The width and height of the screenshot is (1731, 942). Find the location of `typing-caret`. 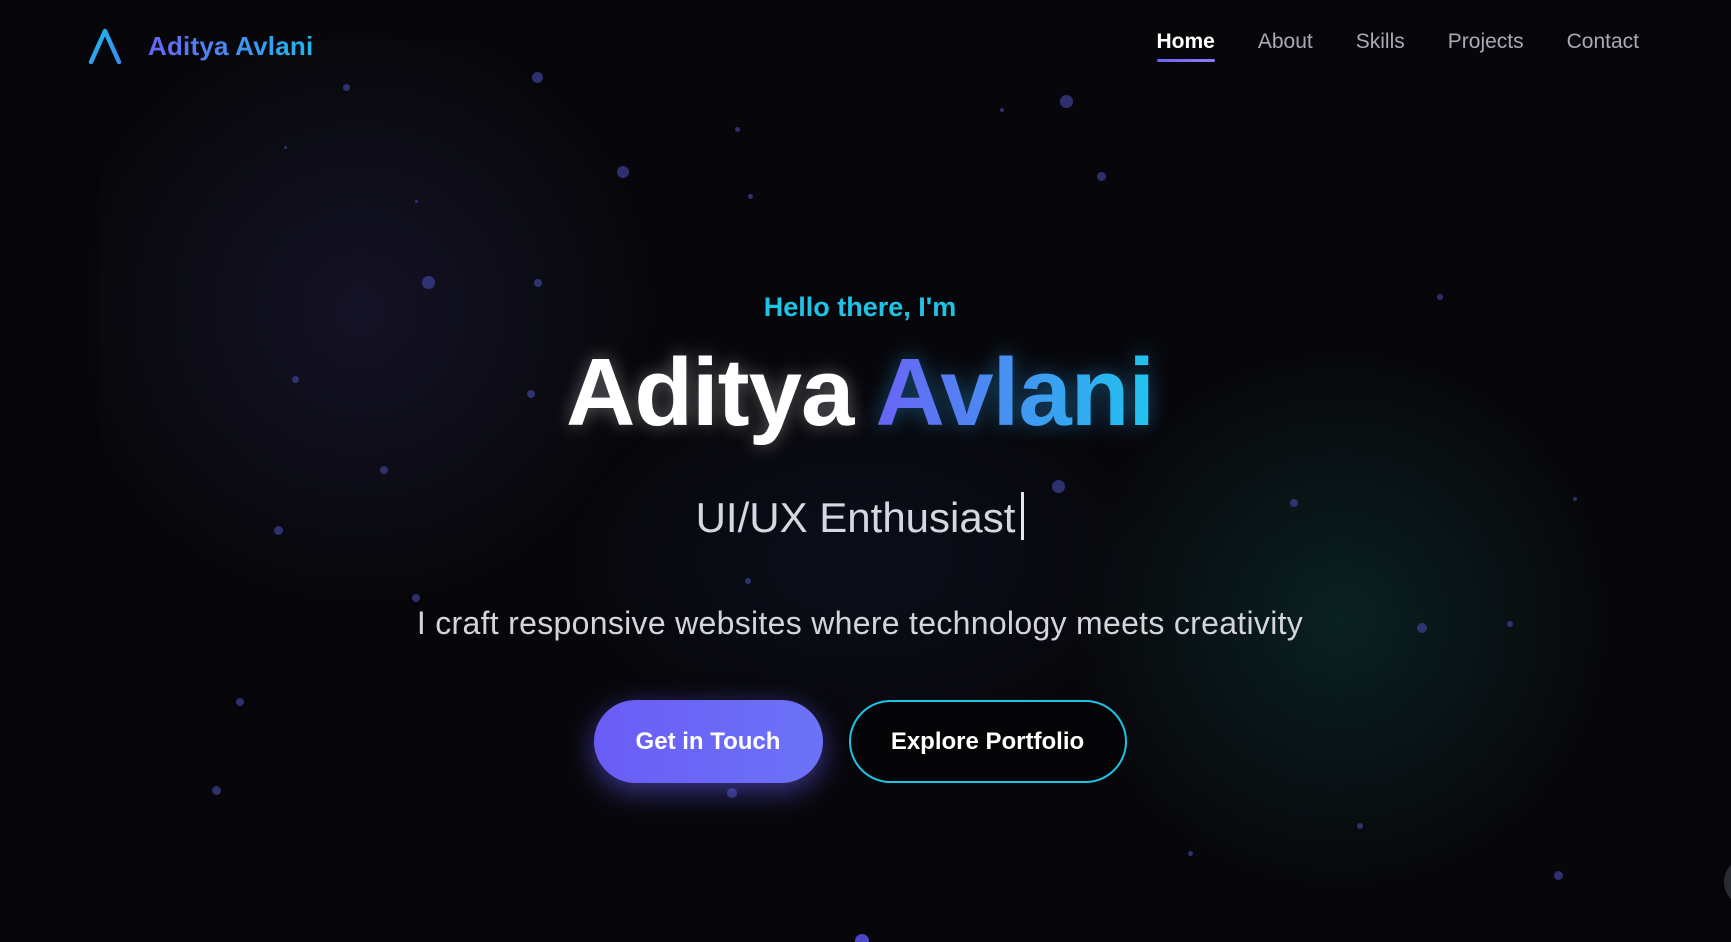

typing-caret is located at coordinates (1023, 516).